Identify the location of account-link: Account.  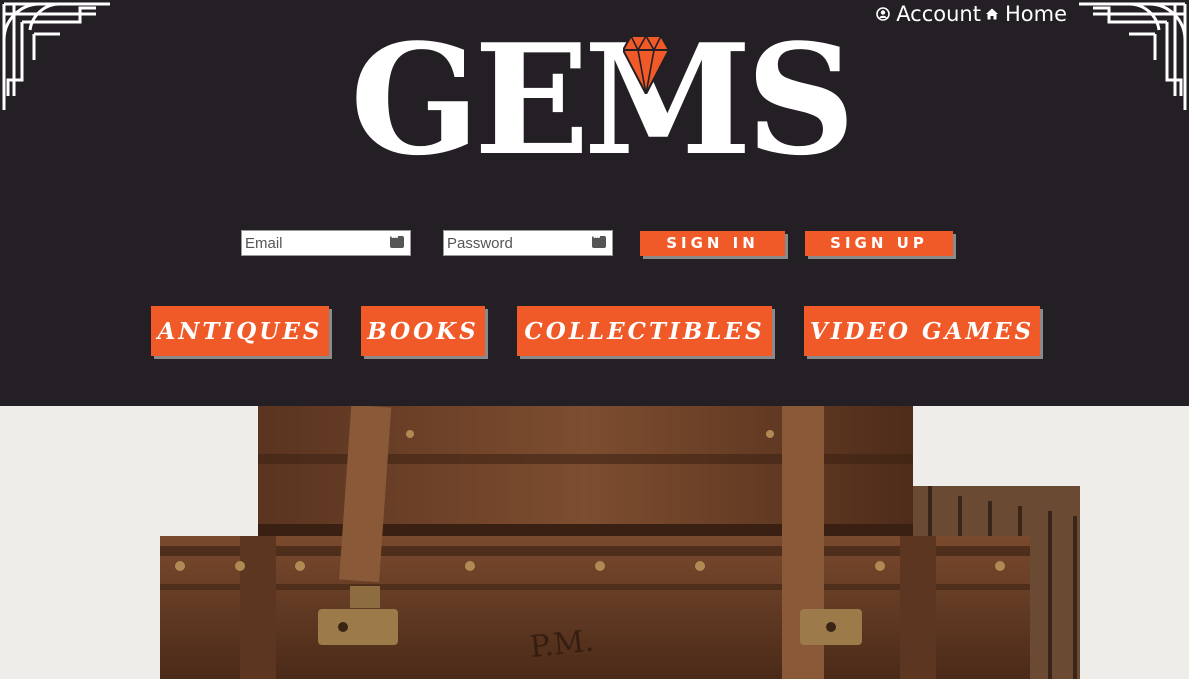
(928, 14).